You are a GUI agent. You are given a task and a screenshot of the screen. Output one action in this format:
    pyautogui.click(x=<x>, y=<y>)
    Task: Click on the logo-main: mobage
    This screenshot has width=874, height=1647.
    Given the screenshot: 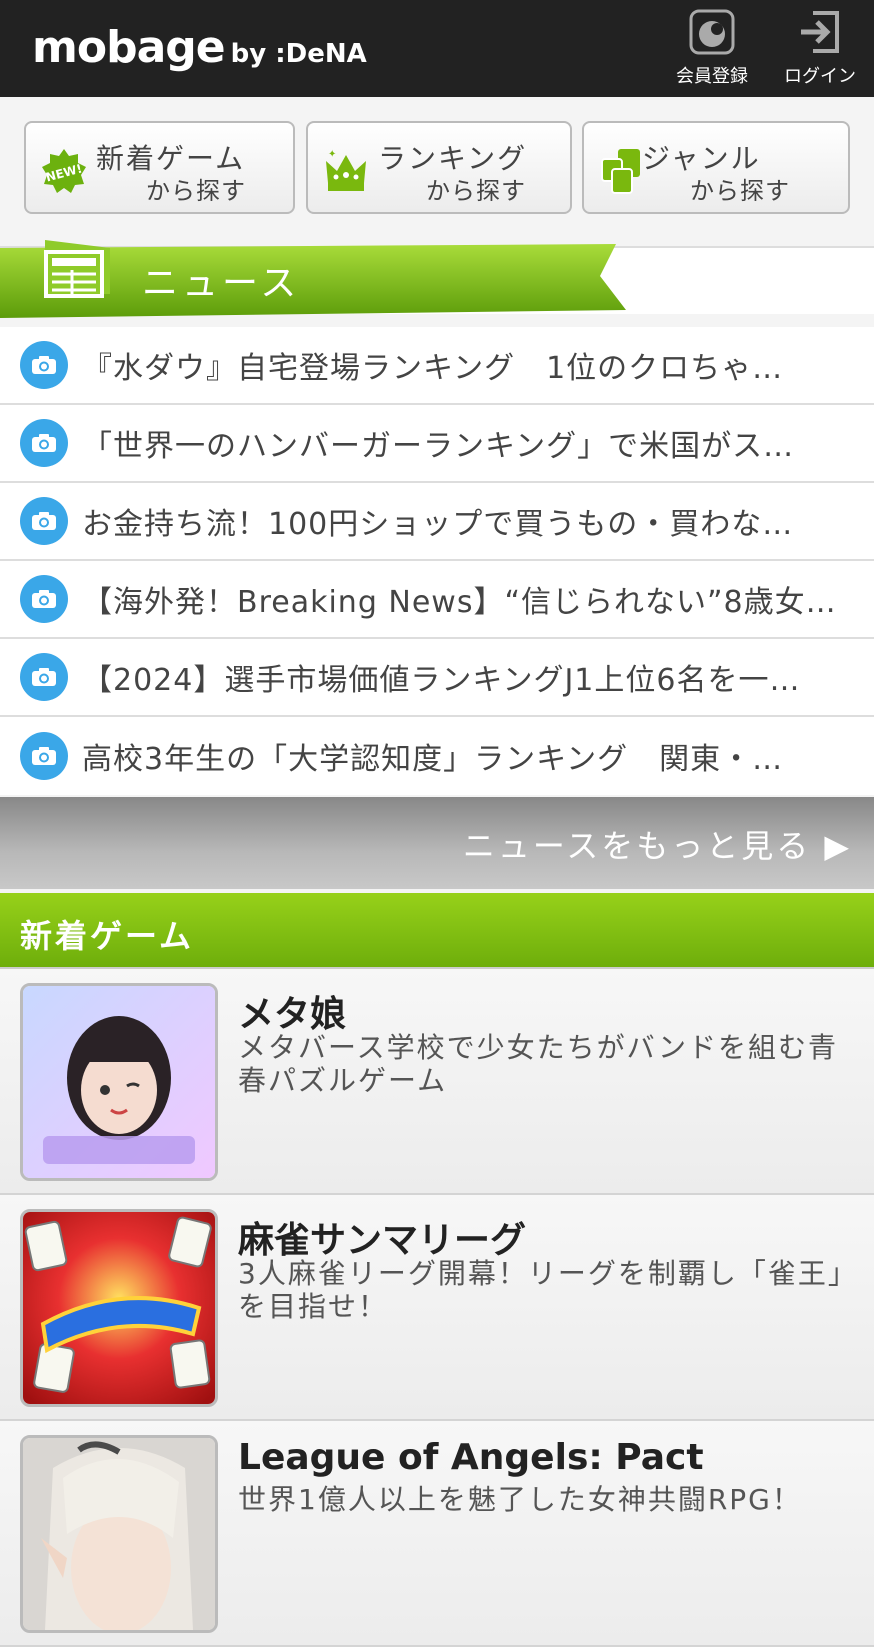 What is the action you would take?
    pyautogui.click(x=129, y=47)
    